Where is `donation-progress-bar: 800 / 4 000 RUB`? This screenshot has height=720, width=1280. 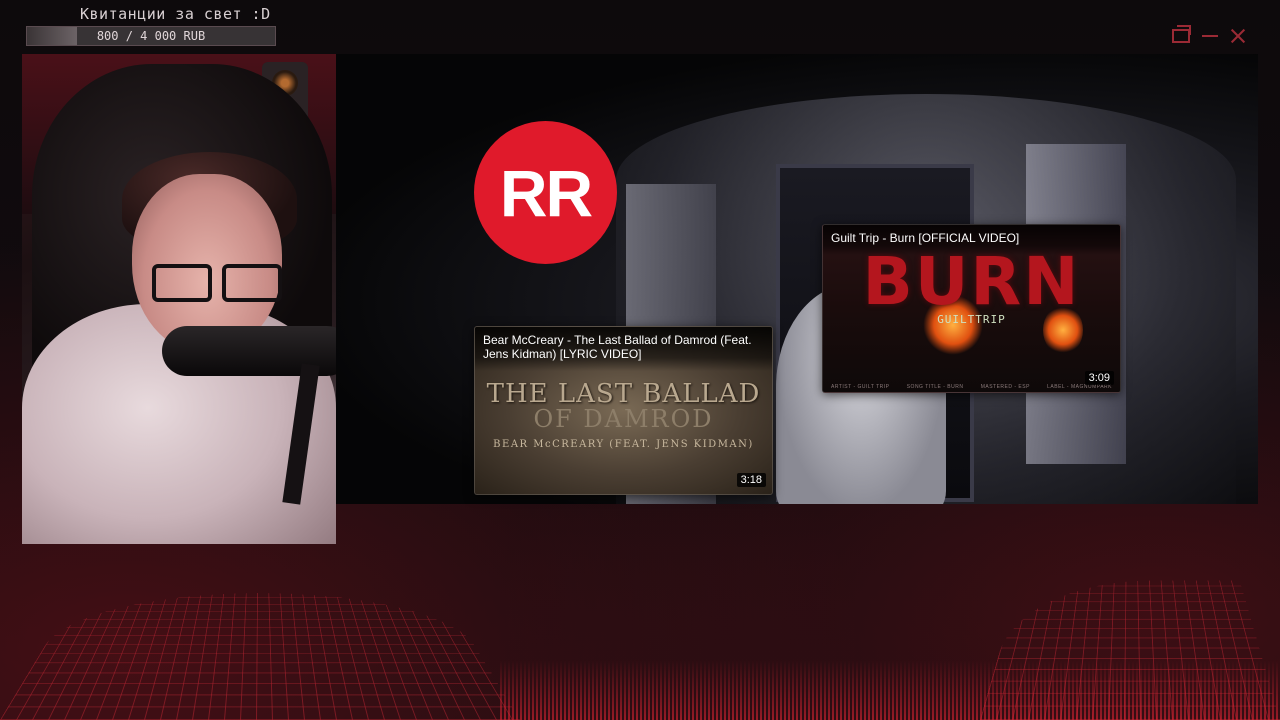
donation-progress-bar: 800 / 4 000 RUB is located at coordinates (151, 36).